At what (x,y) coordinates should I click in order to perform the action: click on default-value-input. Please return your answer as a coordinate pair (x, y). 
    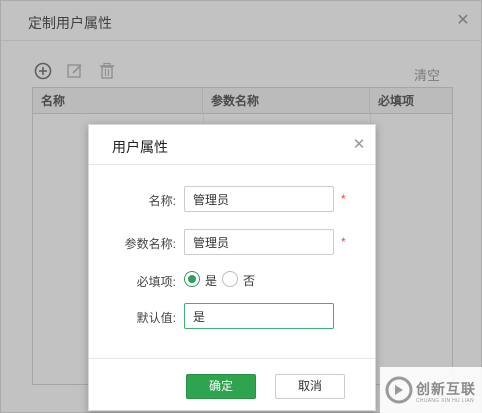
    Looking at the image, I should click on (259, 316).